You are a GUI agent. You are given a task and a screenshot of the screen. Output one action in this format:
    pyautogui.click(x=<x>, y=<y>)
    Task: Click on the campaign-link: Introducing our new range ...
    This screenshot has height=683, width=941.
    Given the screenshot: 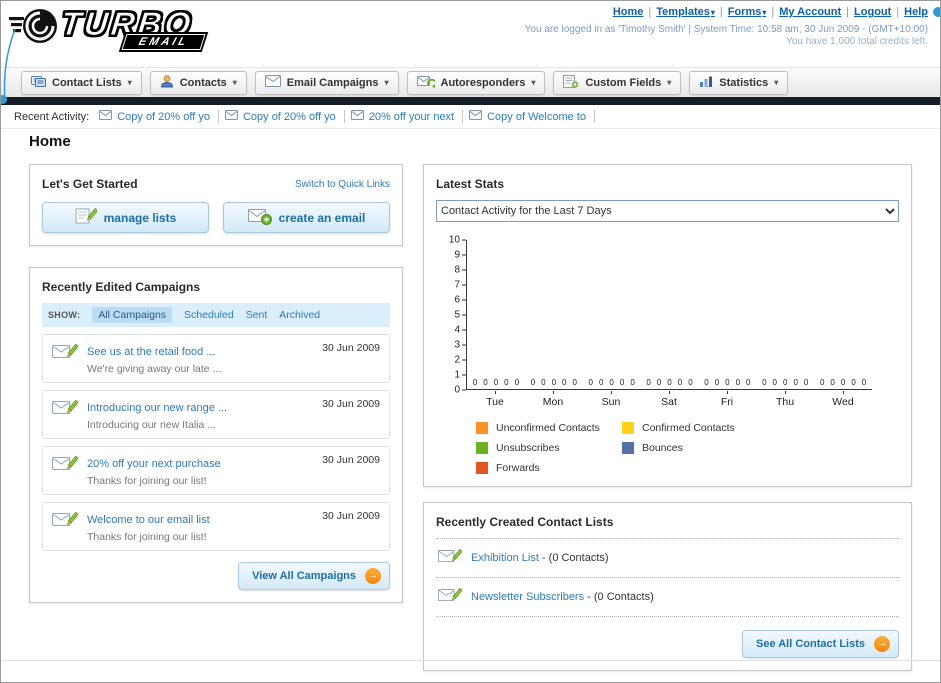 What is the action you would take?
    pyautogui.click(x=157, y=408)
    